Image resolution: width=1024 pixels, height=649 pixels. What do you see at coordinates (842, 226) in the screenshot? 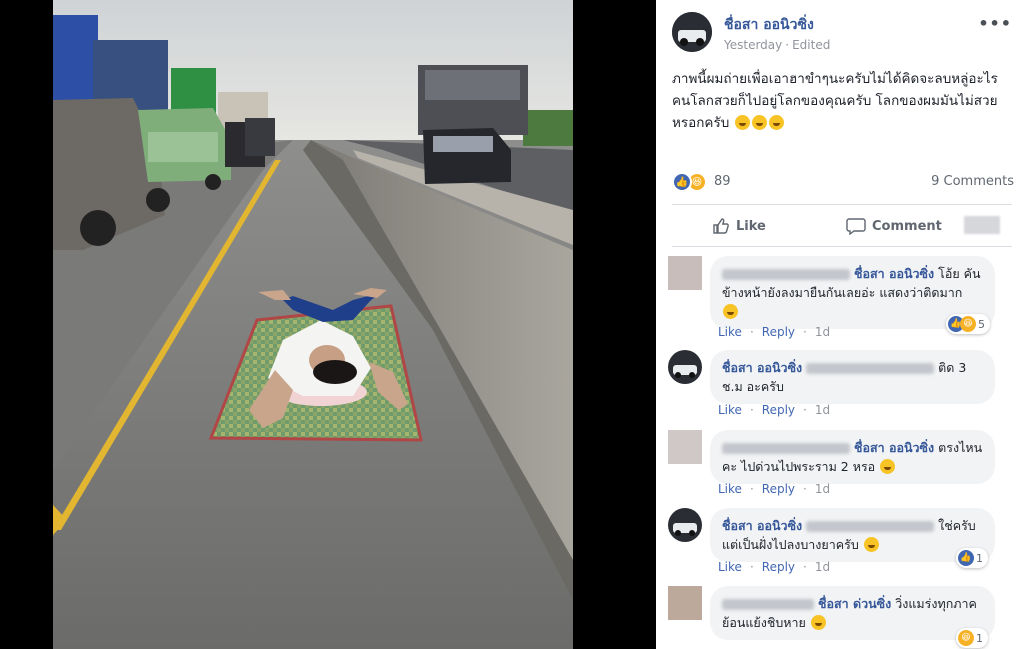
I see `post-actions: Like Comment` at bounding box center [842, 226].